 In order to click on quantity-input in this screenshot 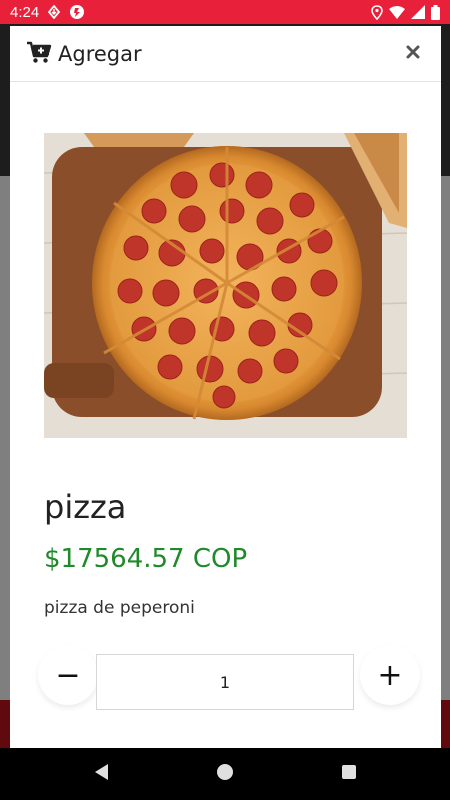, I will do `click(225, 682)`.